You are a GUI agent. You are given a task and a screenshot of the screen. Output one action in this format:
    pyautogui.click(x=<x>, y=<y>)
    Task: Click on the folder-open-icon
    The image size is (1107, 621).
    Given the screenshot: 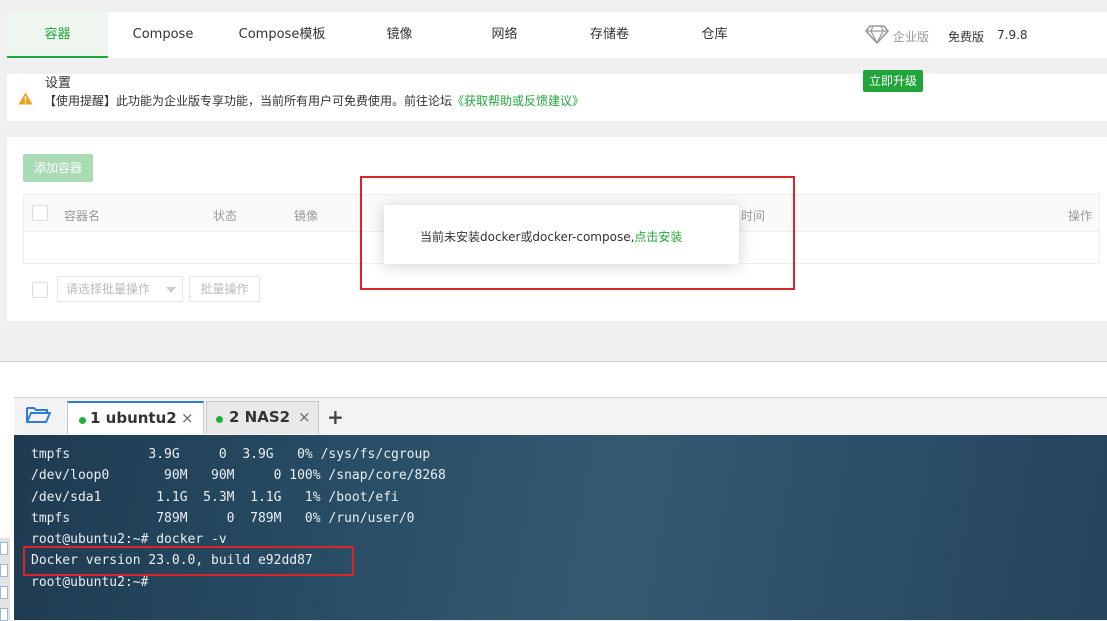 What is the action you would take?
    pyautogui.click(x=38, y=415)
    